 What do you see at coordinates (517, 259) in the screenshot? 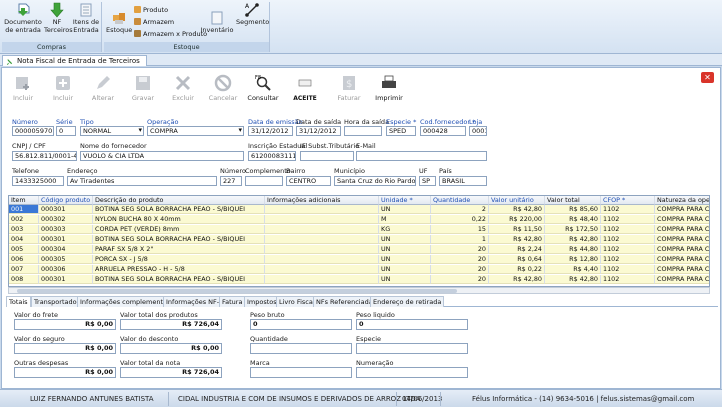
I see `cell-valor-unitario: R$ 0,64` at bounding box center [517, 259].